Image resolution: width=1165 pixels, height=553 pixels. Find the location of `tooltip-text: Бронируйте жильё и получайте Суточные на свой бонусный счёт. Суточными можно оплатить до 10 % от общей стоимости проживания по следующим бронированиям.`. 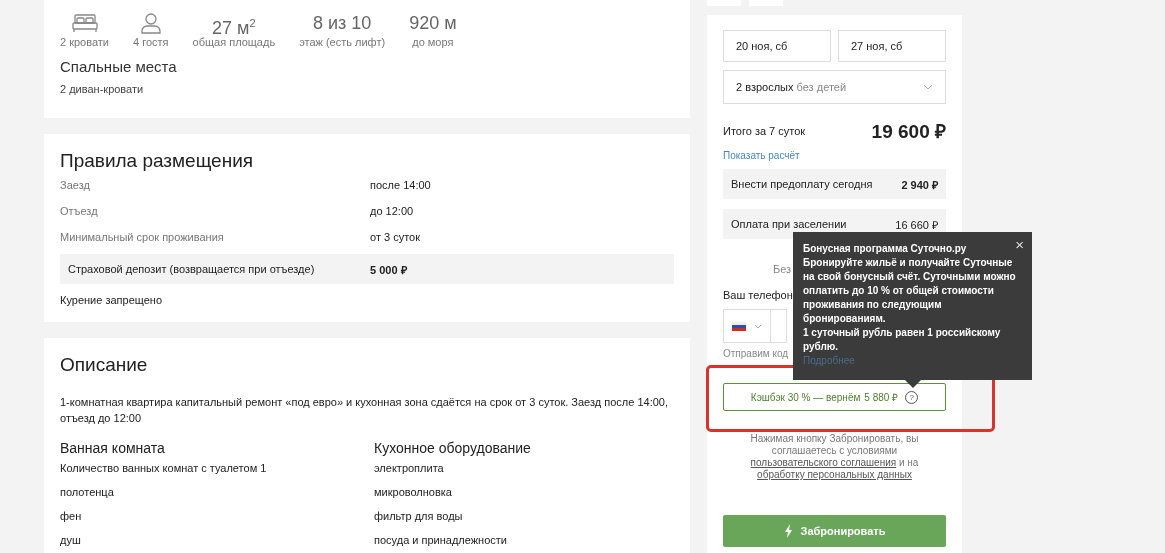

tooltip-text: Бронируйте жильё и получайте Суточные на свой бонусный счёт. Суточными можно оплатить до 10 % от общей стоимости проживания по следующим бронированиям. is located at coordinates (910, 291).